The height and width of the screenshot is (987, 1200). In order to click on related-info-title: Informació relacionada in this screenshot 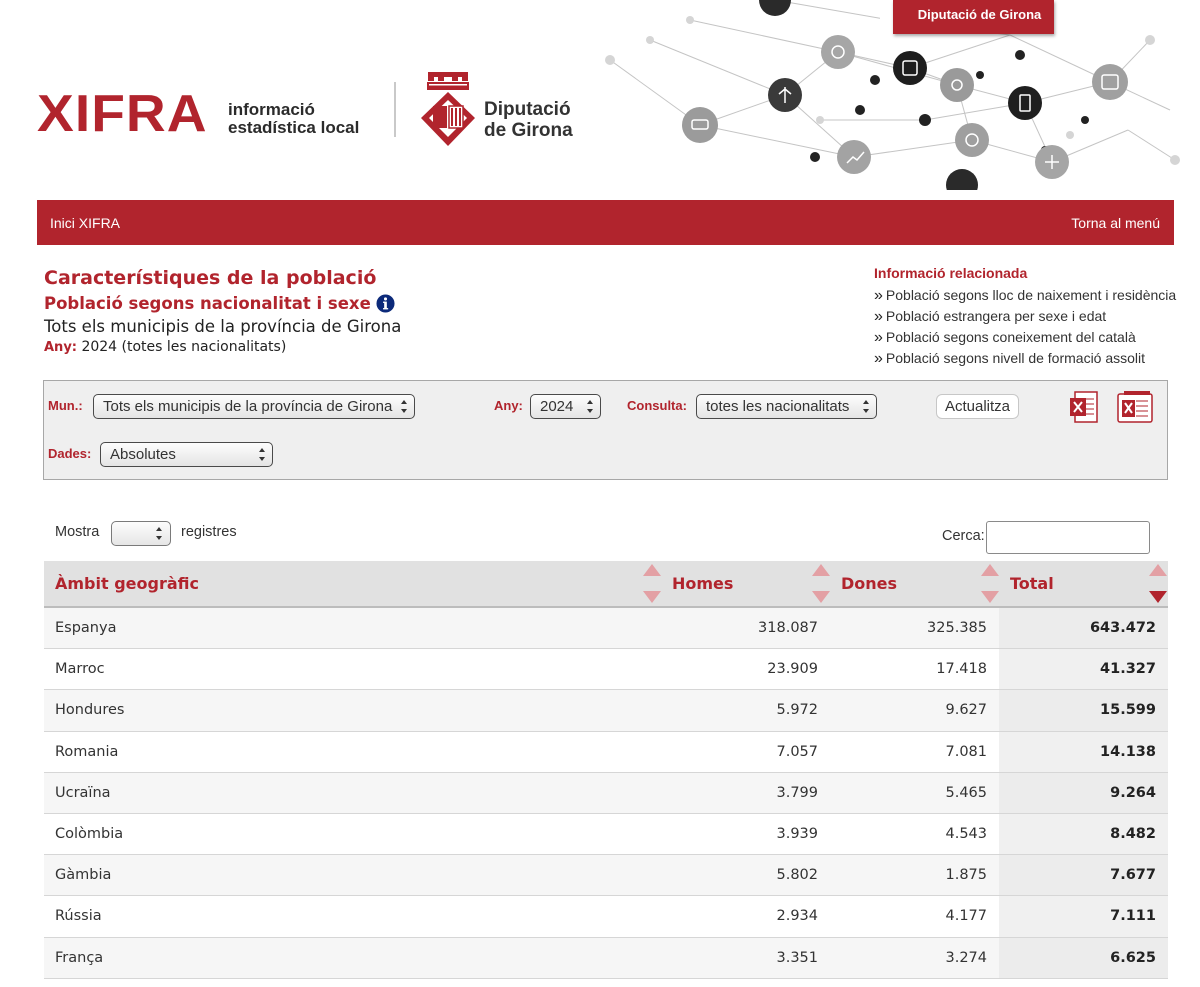, I will do `click(951, 273)`.